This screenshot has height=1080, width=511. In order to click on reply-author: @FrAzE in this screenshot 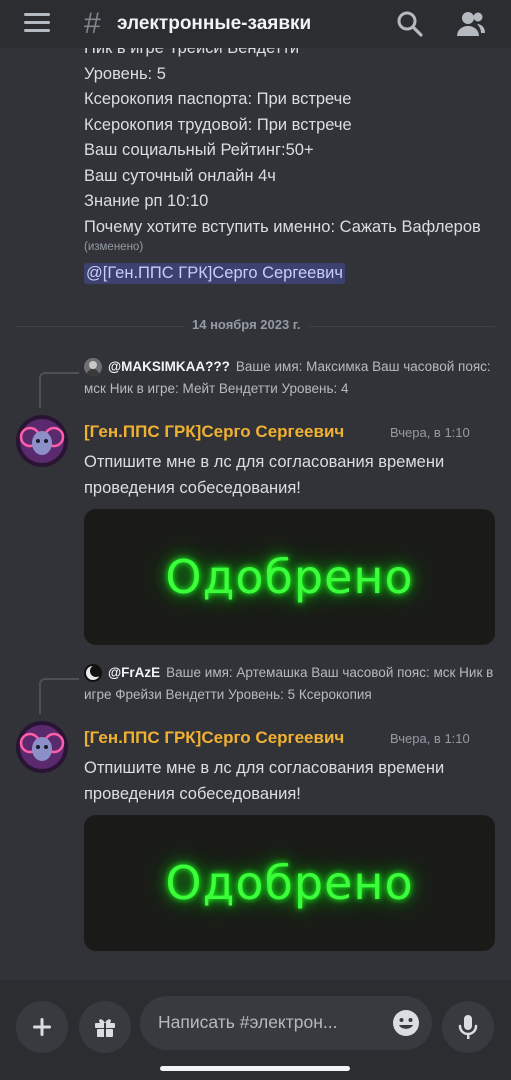, I will do `click(134, 672)`.